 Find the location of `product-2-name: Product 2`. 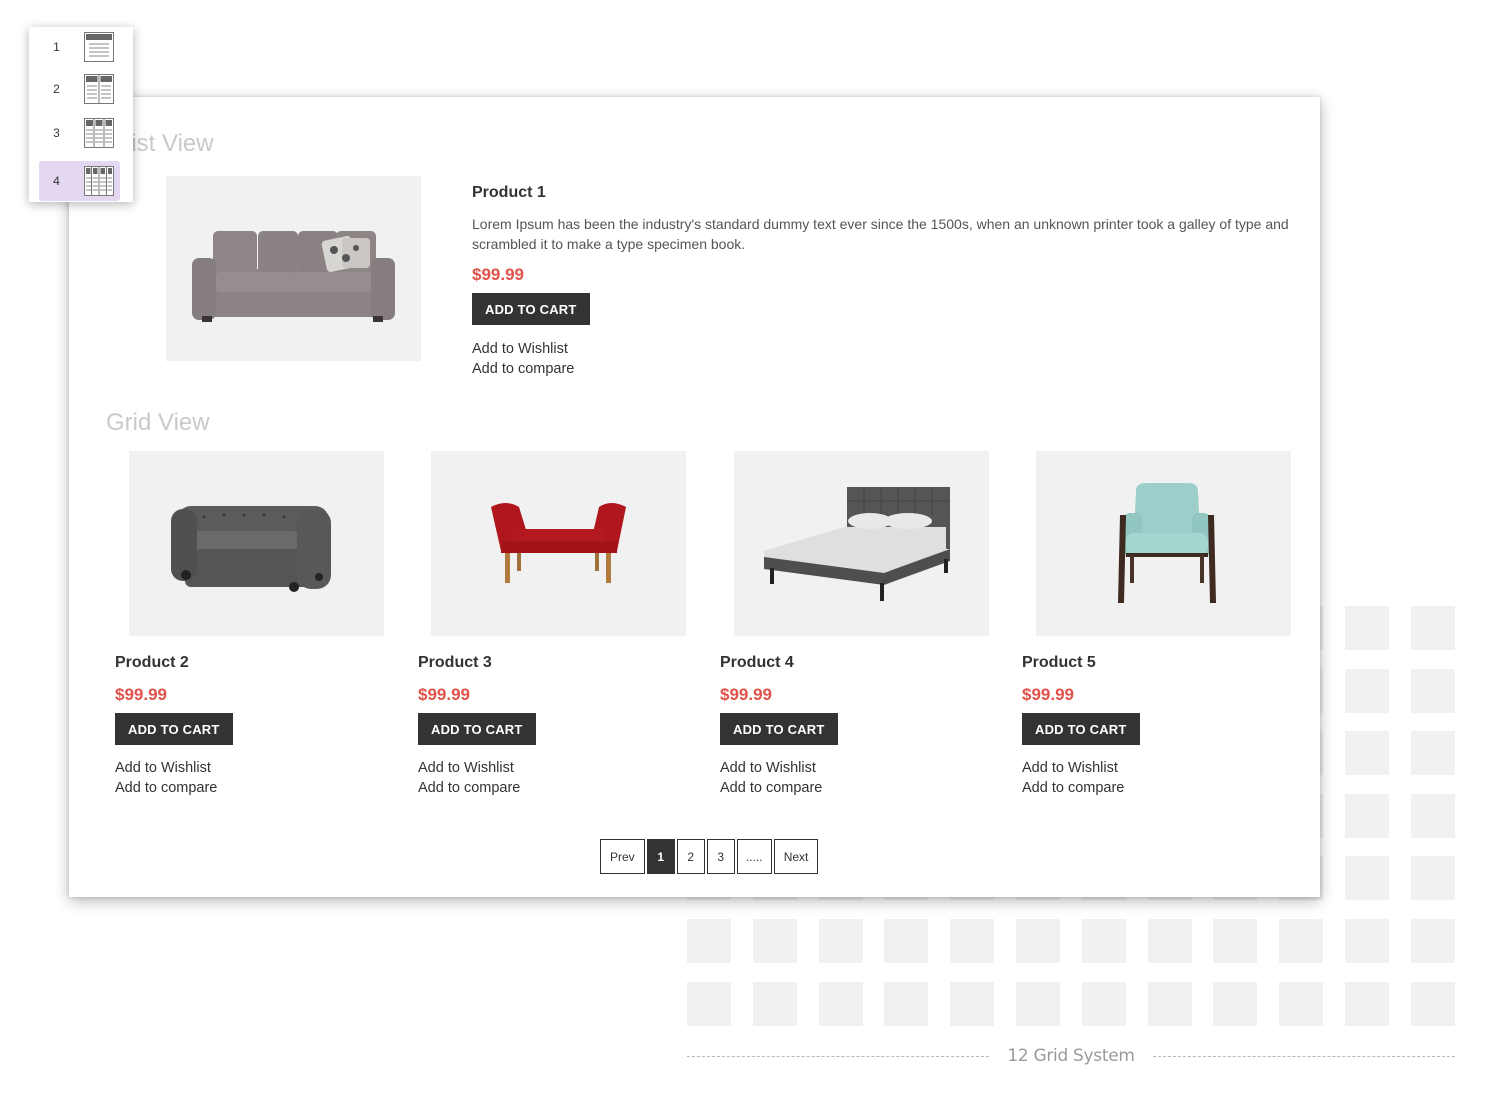

product-2-name: Product 2 is located at coordinates (152, 663).